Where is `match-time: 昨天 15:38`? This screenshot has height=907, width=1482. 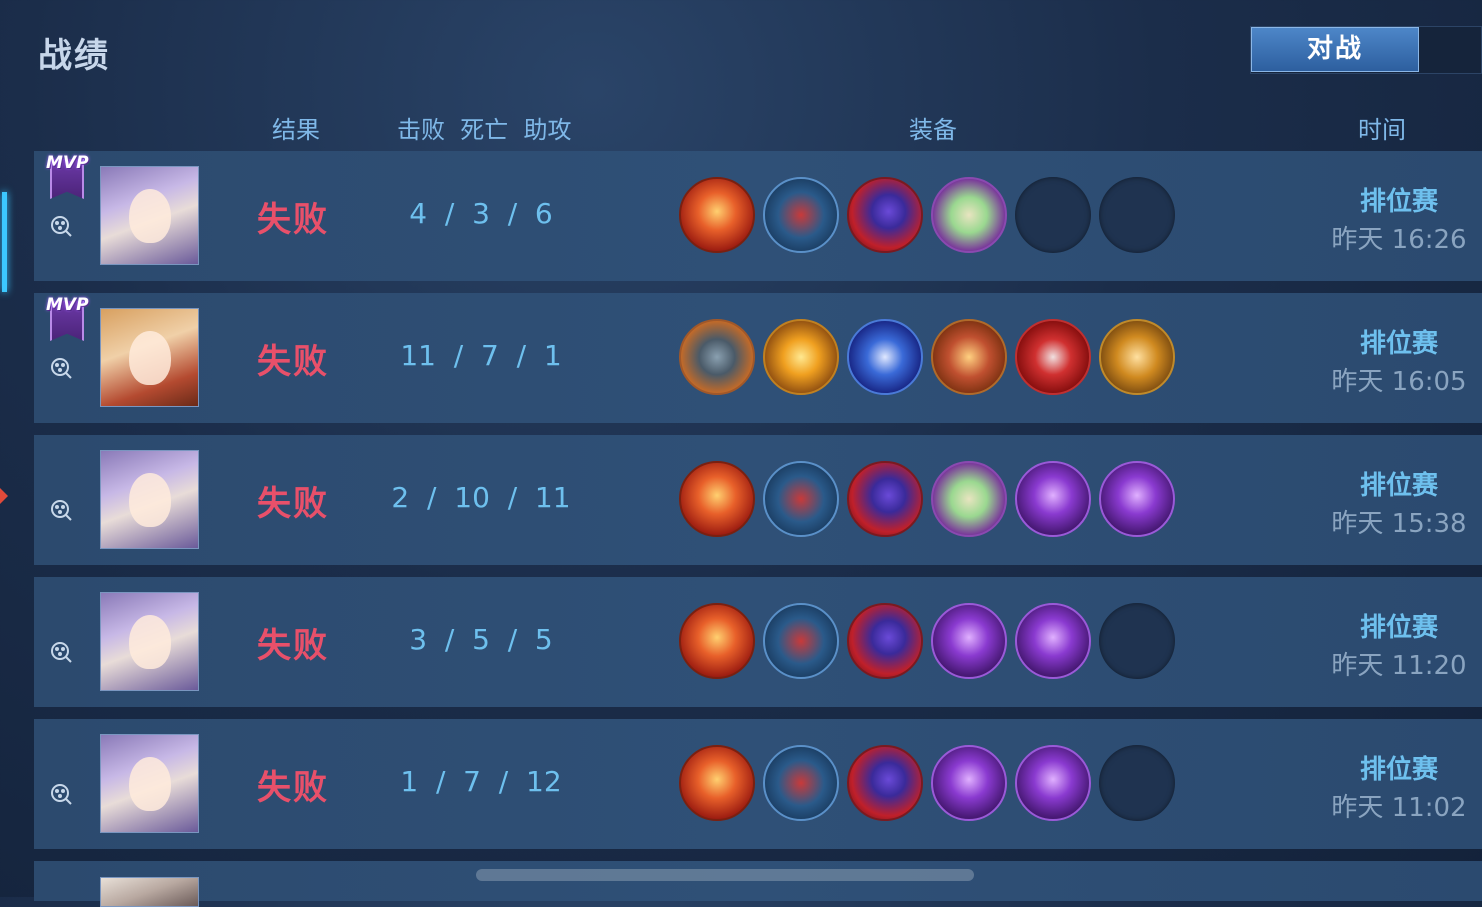
match-time: 昨天 15:38 is located at coordinates (1399, 524).